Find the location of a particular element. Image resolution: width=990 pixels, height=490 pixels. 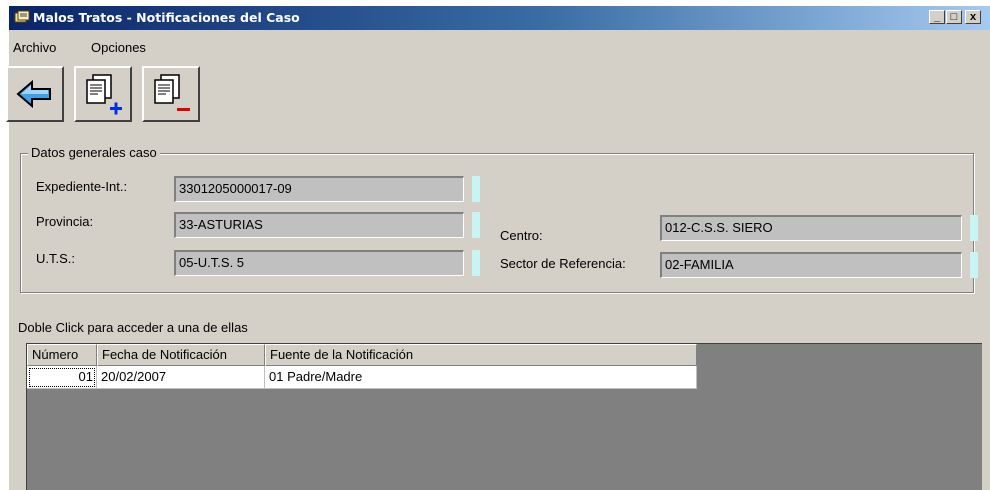

document-plus-icon is located at coordinates (104, 94).